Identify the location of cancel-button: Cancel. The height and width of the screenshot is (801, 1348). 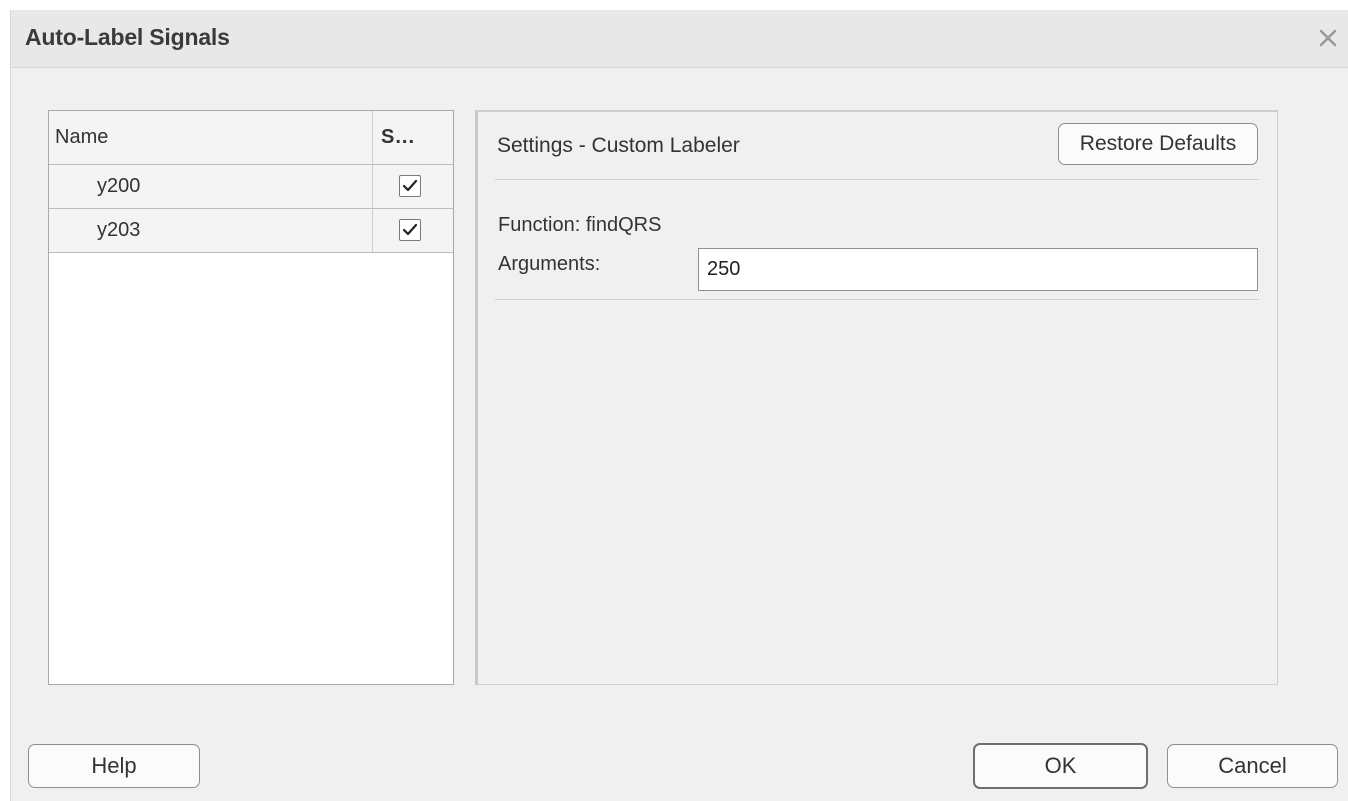
(1252, 766).